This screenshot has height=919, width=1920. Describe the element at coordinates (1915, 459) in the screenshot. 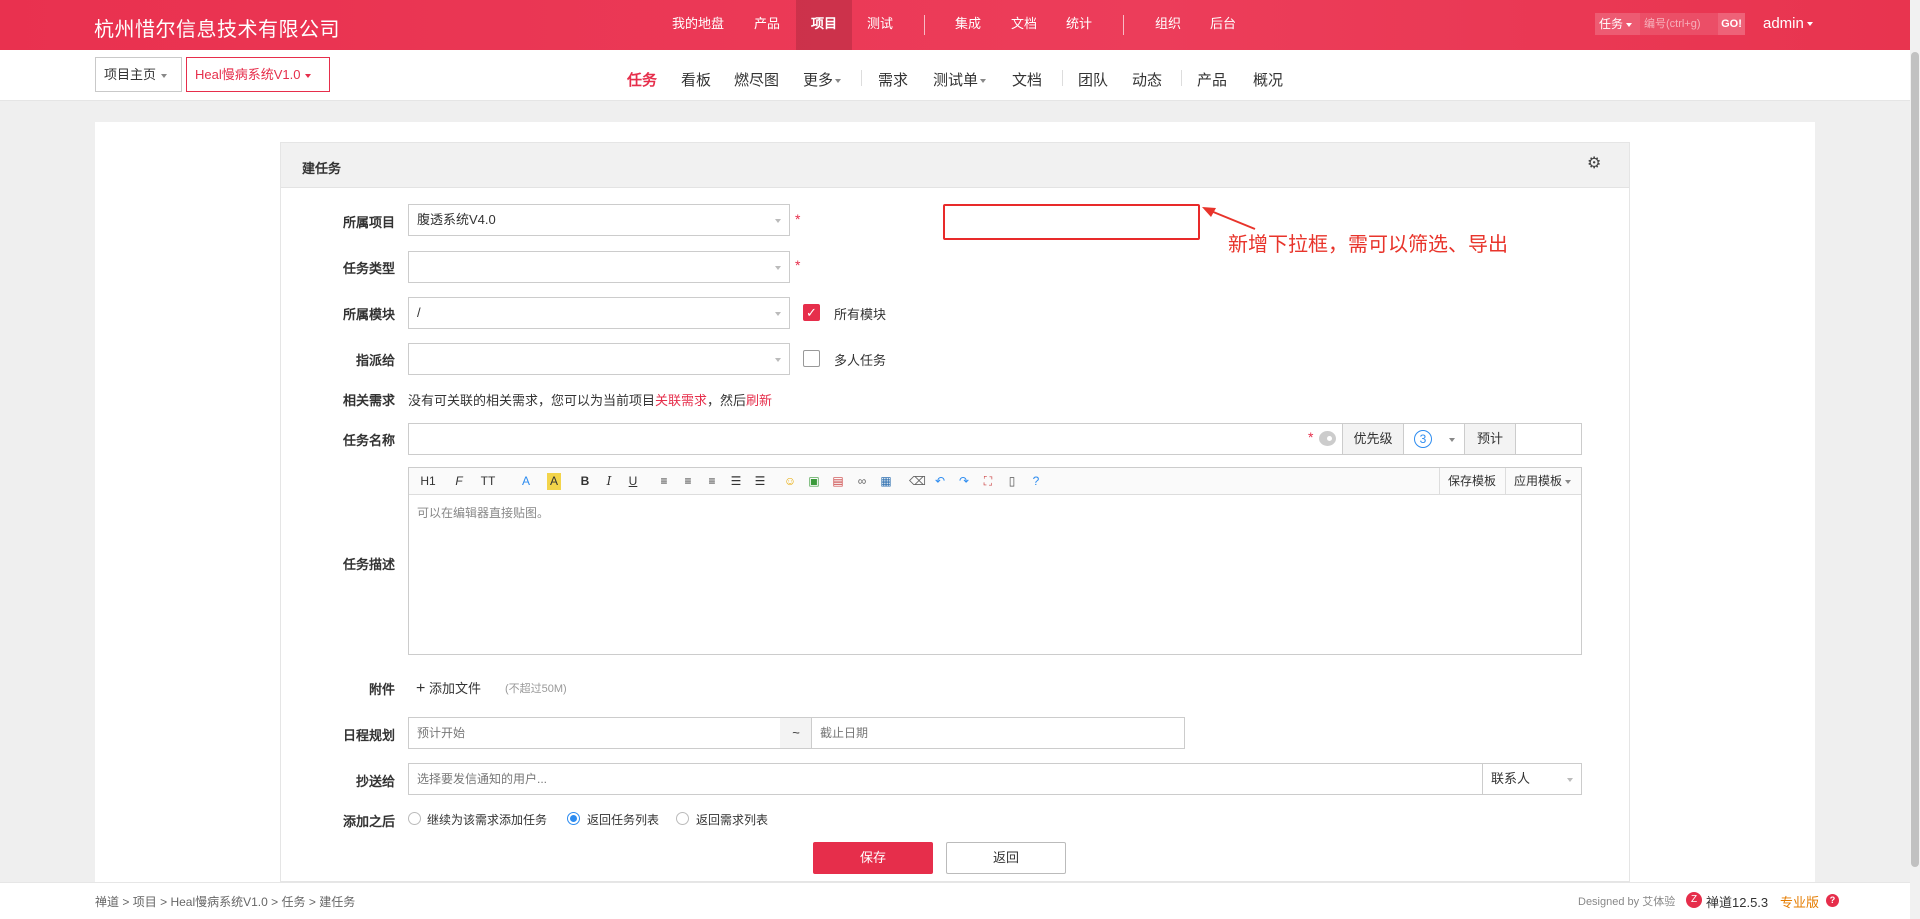

I see `scrollbar-thumb` at that location.